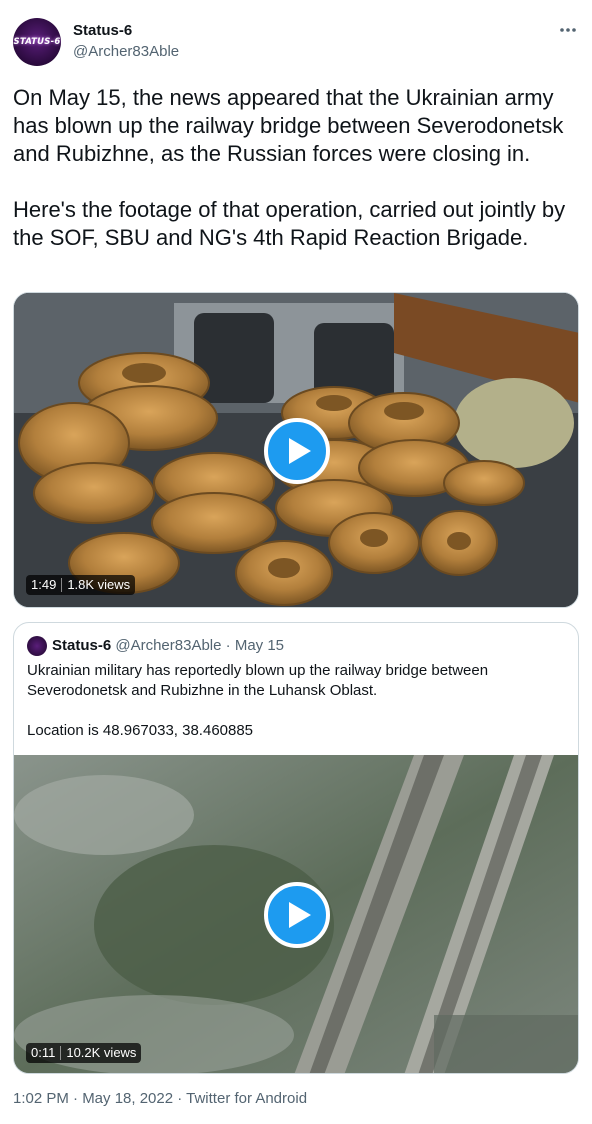 Image resolution: width=592 pixels, height=1124 pixels. I want to click on quoted-play-button, so click(297, 915).